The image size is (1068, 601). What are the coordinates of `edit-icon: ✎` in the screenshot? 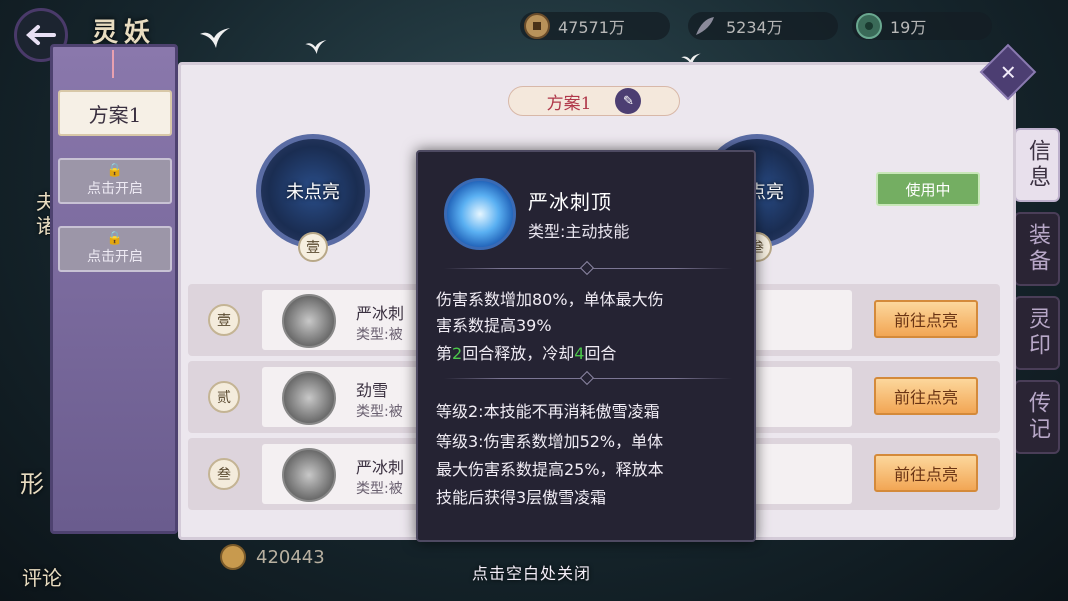 It's located at (628, 101).